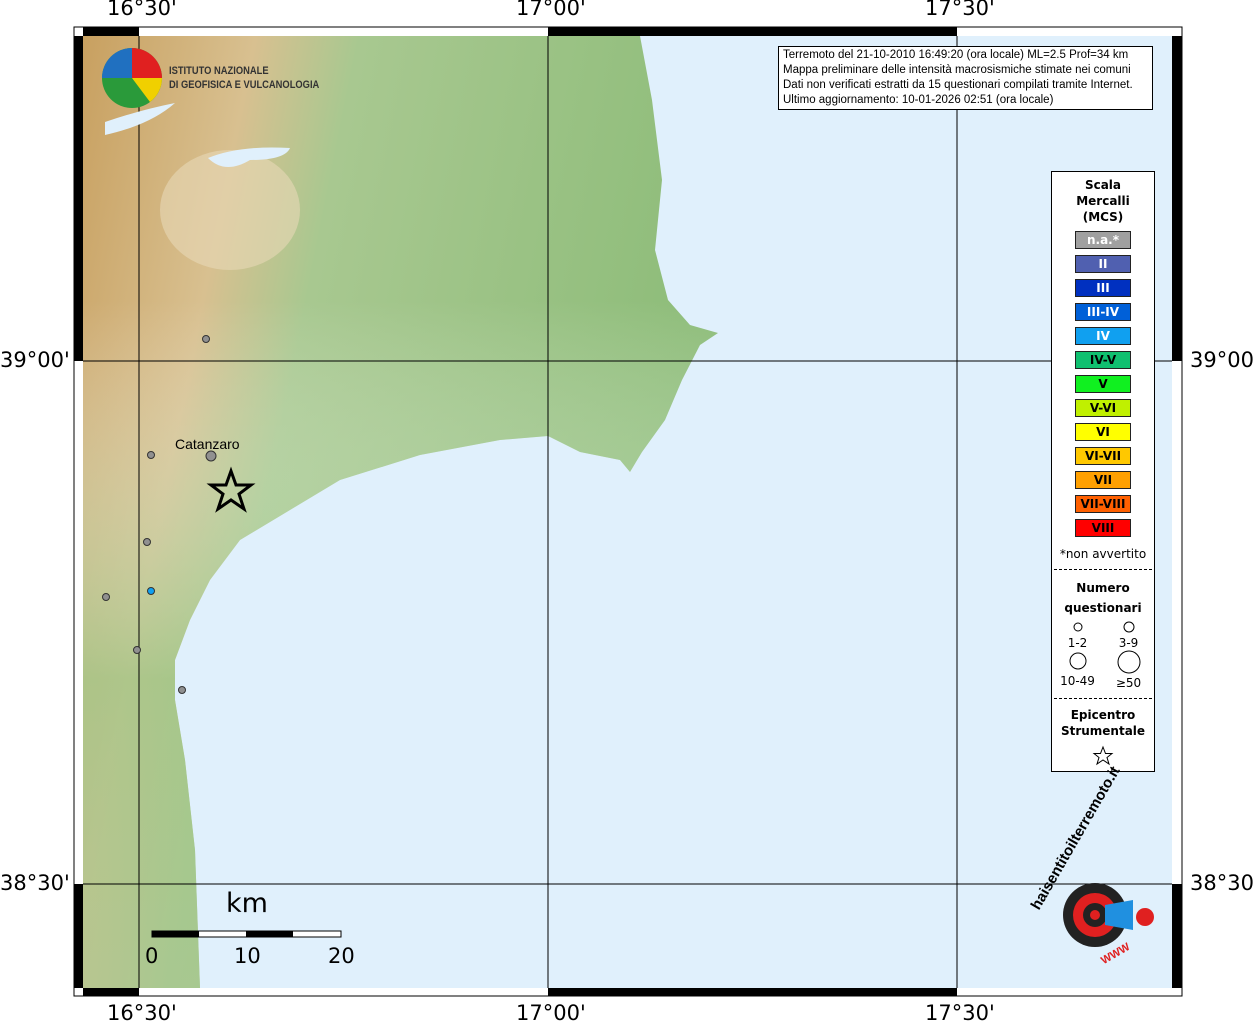 This screenshot has width=1255, height=1025. Describe the element at coordinates (247, 903) in the screenshot. I see `scale-unit: km` at that location.